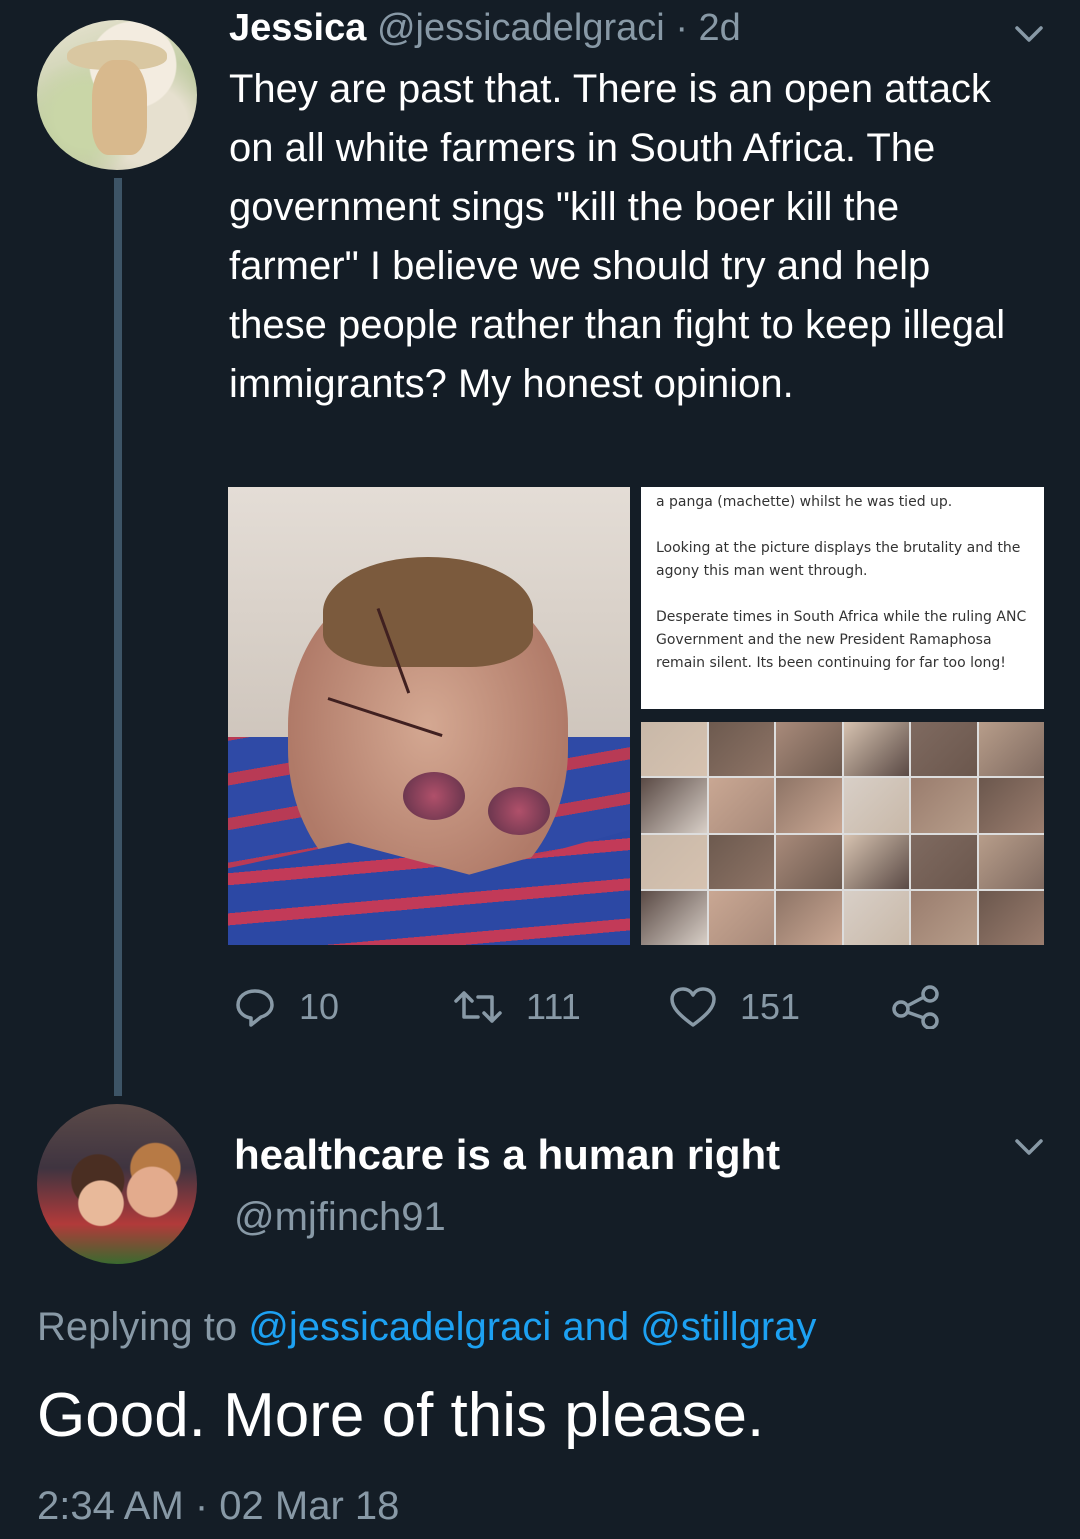 The height and width of the screenshot is (1539, 1080). I want to click on jessica-avatar, so click(117, 95).